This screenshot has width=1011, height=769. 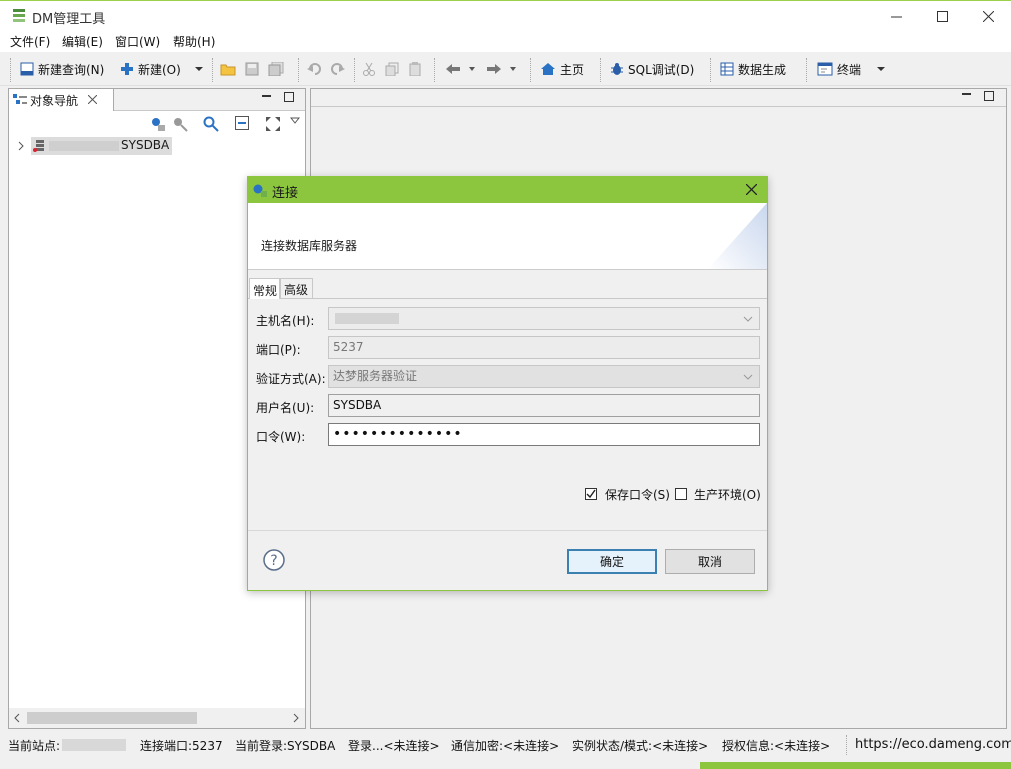 I want to click on production-env-checkbox, so click(x=681, y=494).